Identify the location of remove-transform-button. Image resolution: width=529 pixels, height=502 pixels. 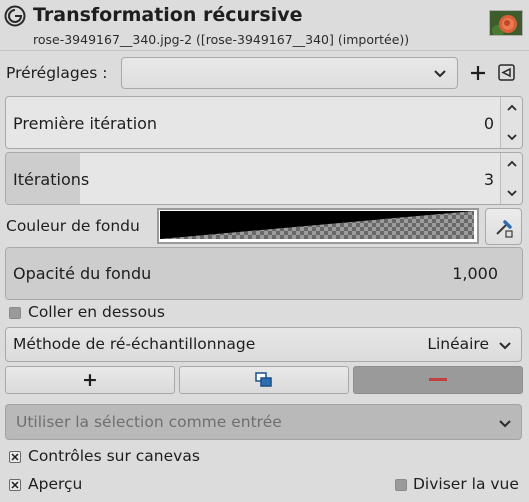
(438, 380).